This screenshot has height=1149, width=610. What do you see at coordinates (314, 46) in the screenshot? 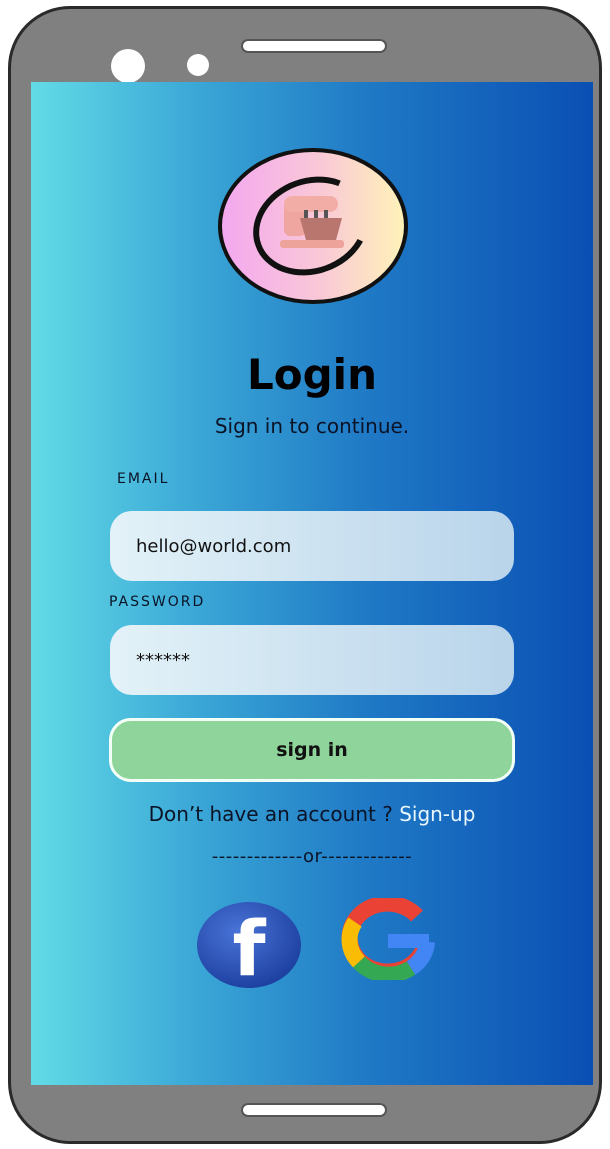
I see `speaker-slot` at bounding box center [314, 46].